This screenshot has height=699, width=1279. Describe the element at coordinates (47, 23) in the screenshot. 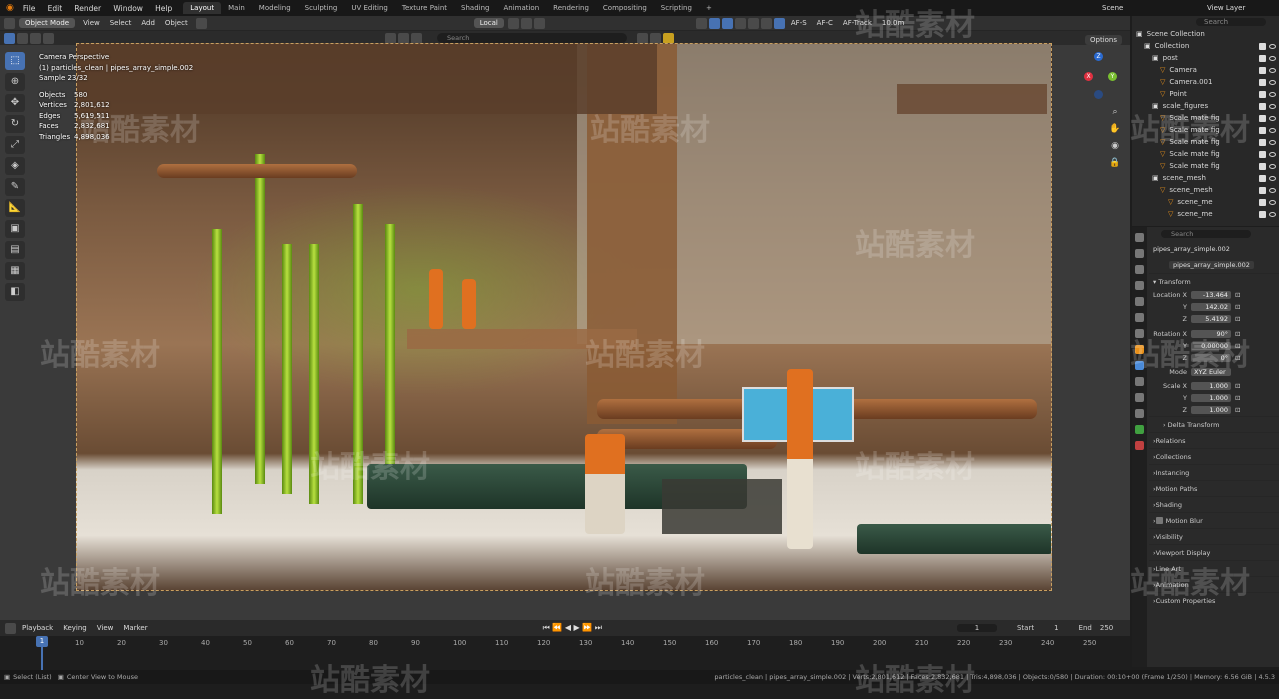

I see `mode-dropdown: Object Mode` at that location.